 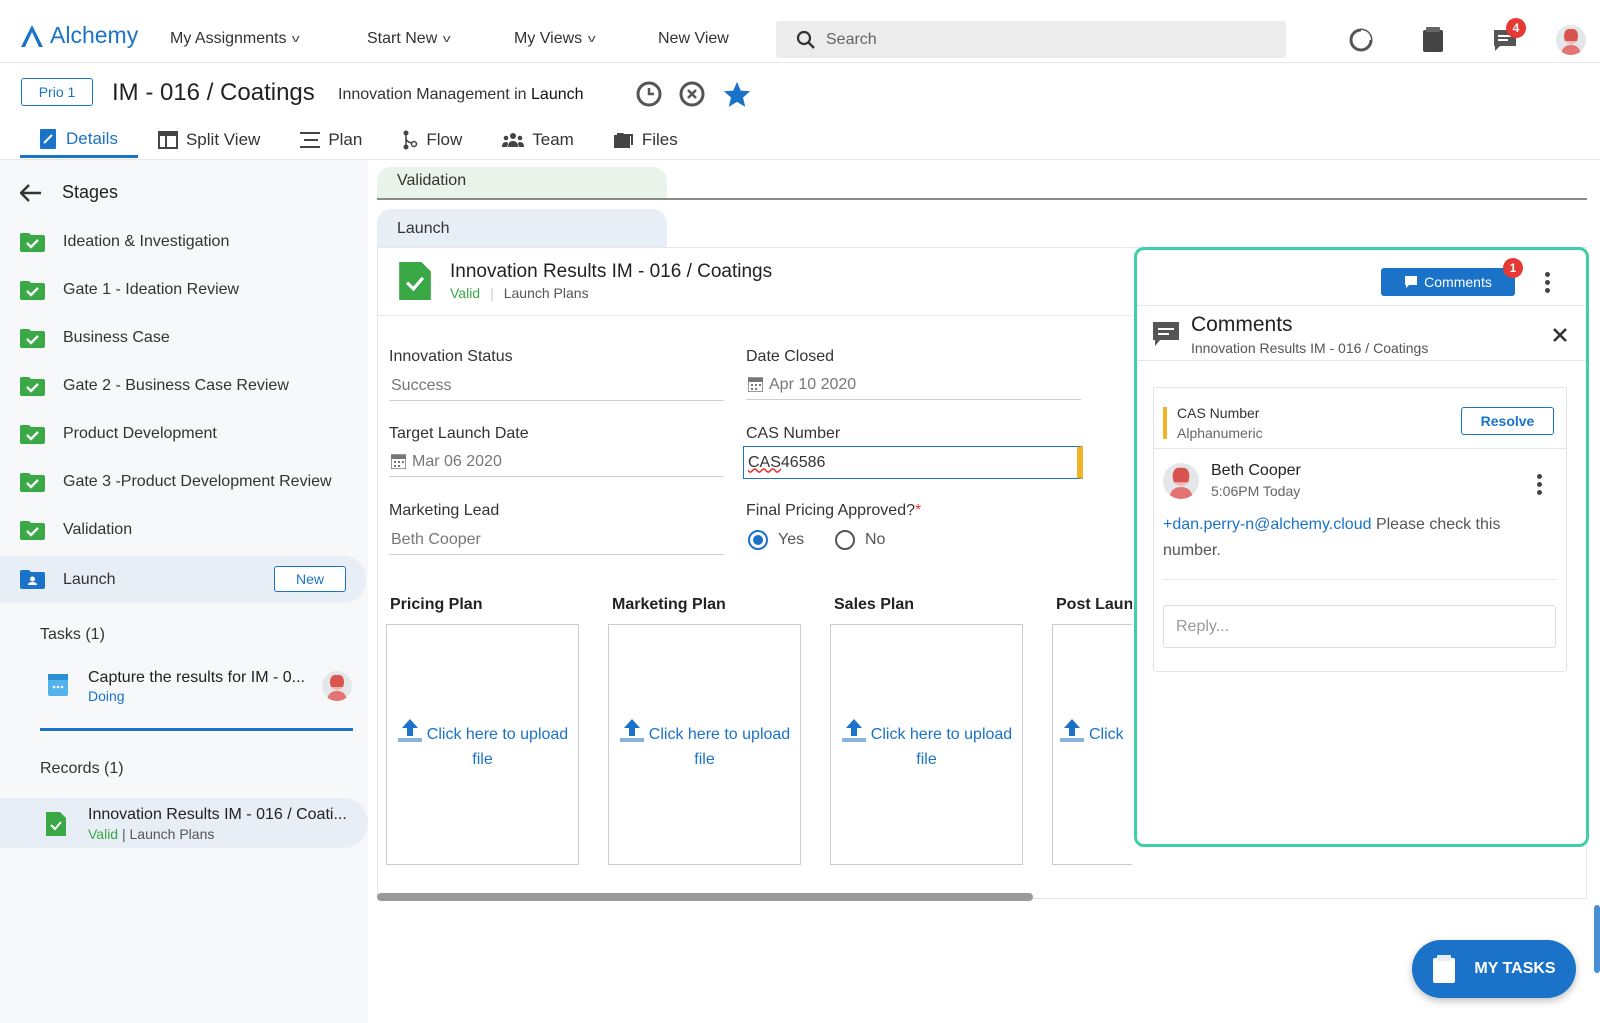 What do you see at coordinates (1094, 604) in the screenshot?
I see `post-launch-plan-title: Post Laun` at bounding box center [1094, 604].